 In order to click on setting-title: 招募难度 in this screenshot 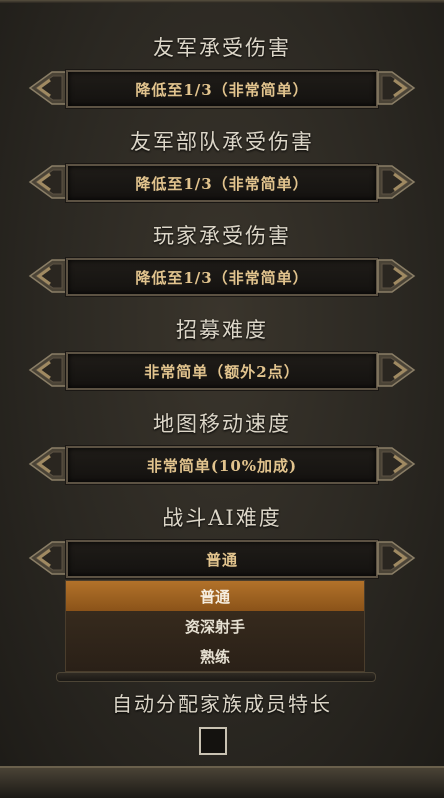, I will do `click(222, 330)`.